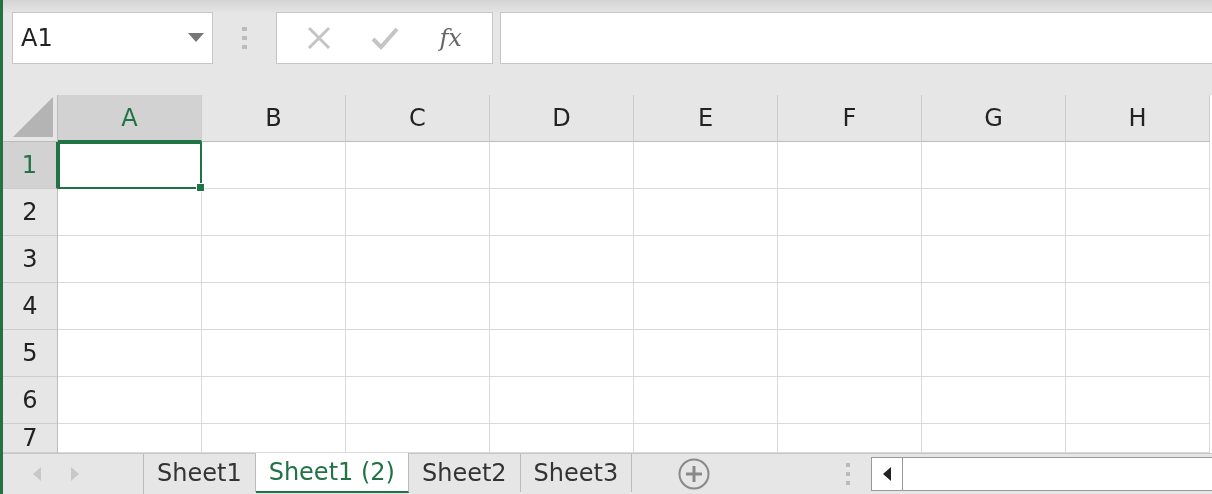  What do you see at coordinates (30, 212) in the screenshot?
I see `row-header: 2` at bounding box center [30, 212].